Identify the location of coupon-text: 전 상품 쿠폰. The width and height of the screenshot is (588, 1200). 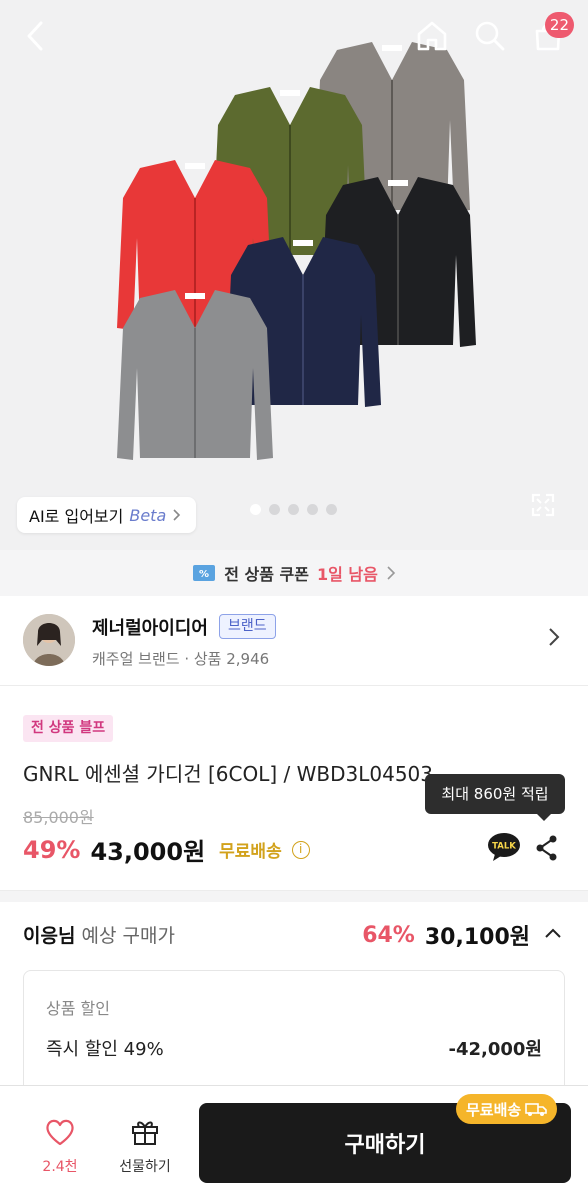
(266, 574).